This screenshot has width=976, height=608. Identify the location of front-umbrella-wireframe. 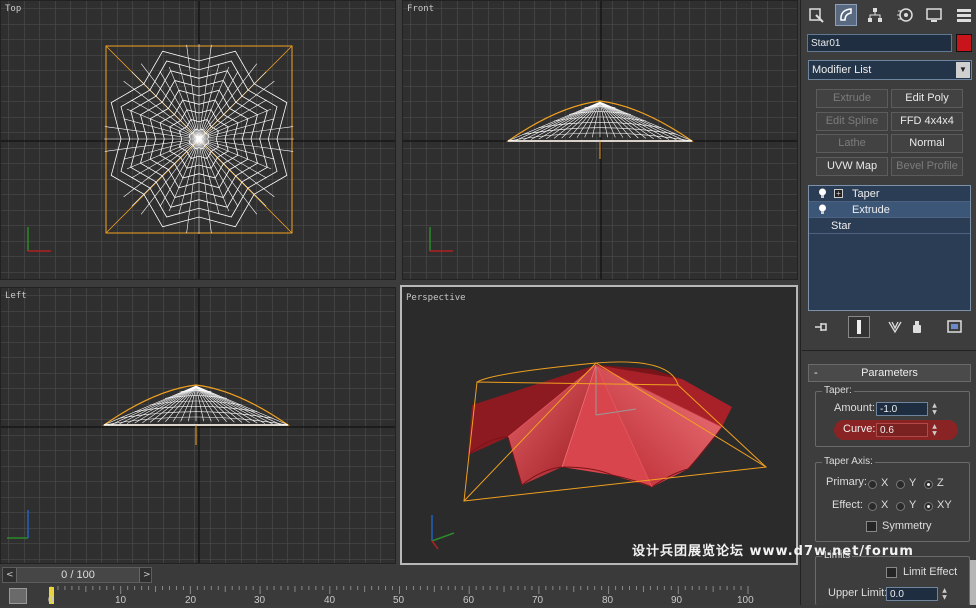
(600, 121).